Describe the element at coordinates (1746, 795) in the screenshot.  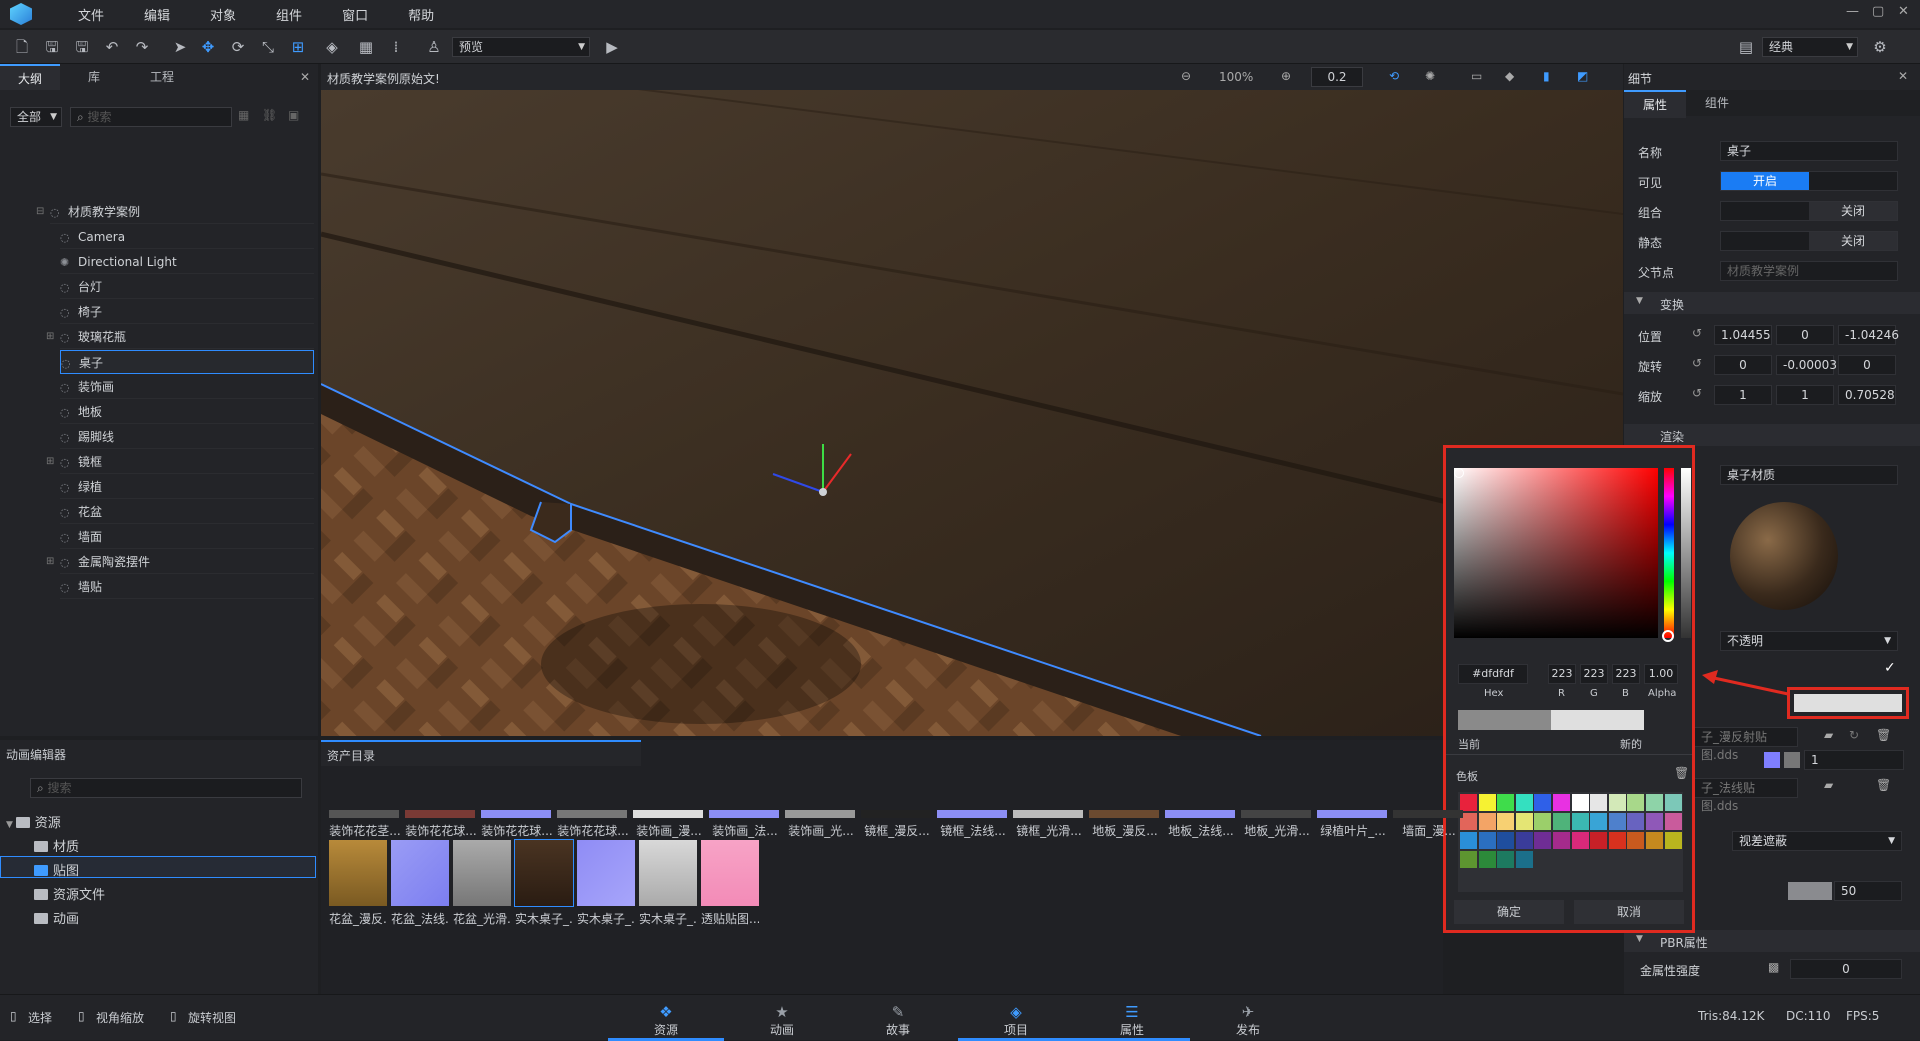
I see `texture2-field: 子_法线贴图.dds` at that location.